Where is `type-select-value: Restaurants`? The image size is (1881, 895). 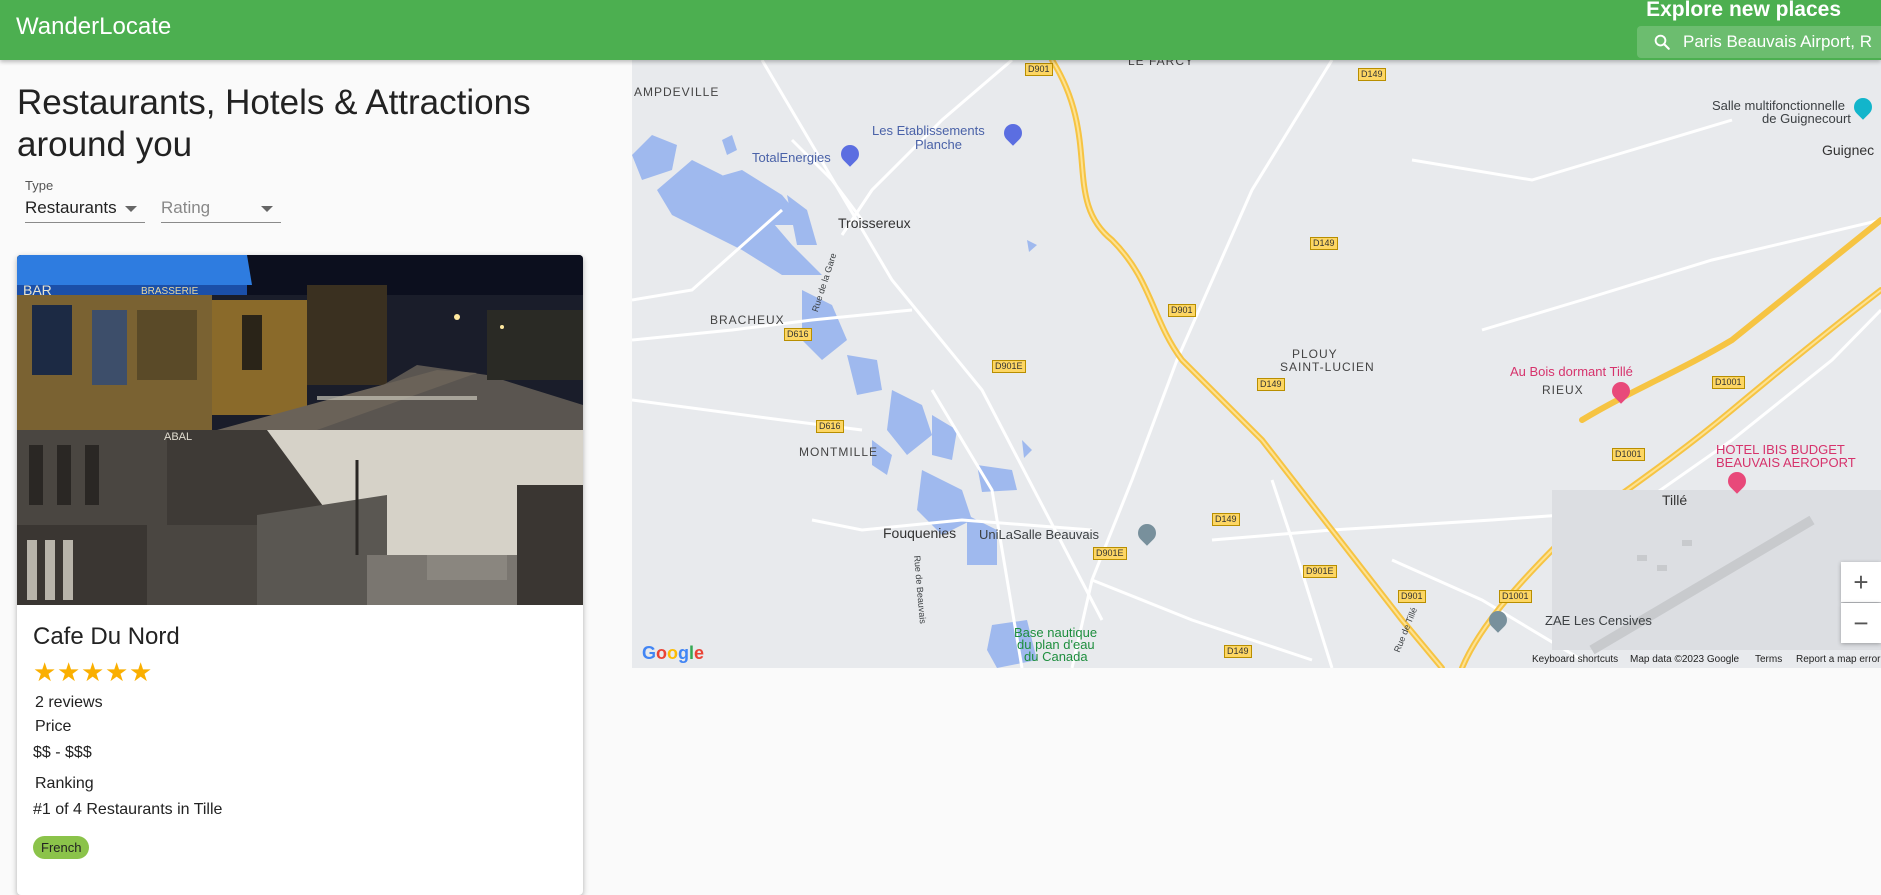 type-select-value: Restaurants is located at coordinates (71, 207).